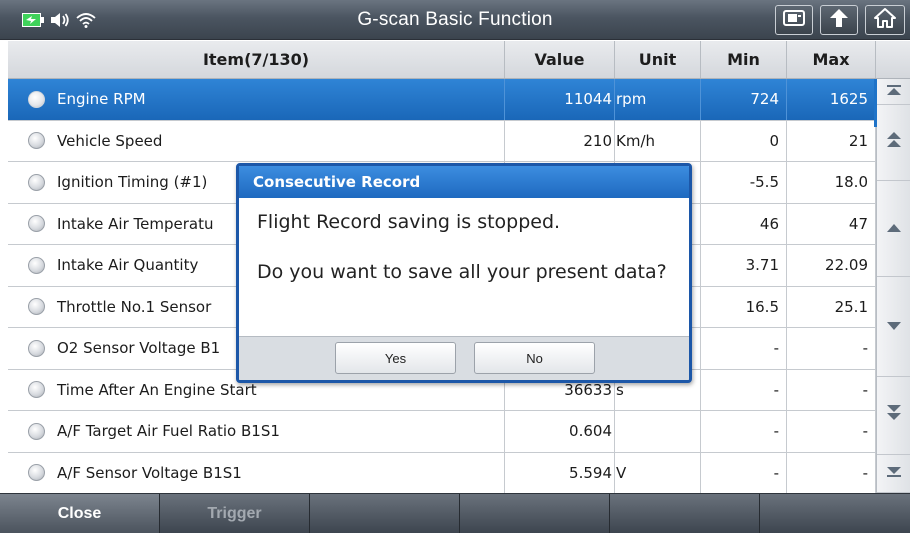 Image resolution: width=910 pixels, height=533 pixels. I want to click on line-down-button, so click(893, 327).